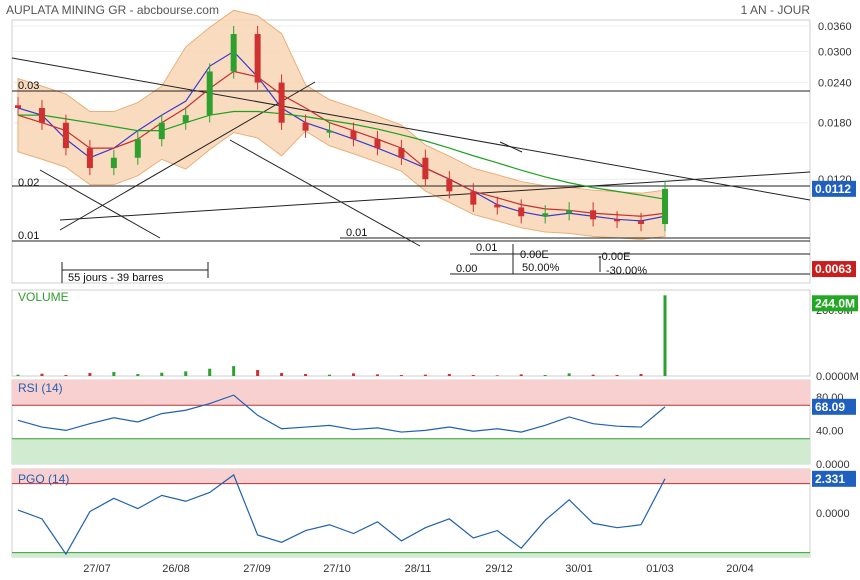 This screenshot has height=580, width=860. Describe the element at coordinates (579, 569) in the screenshot. I see `date-tick-label: 30/01` at that location.